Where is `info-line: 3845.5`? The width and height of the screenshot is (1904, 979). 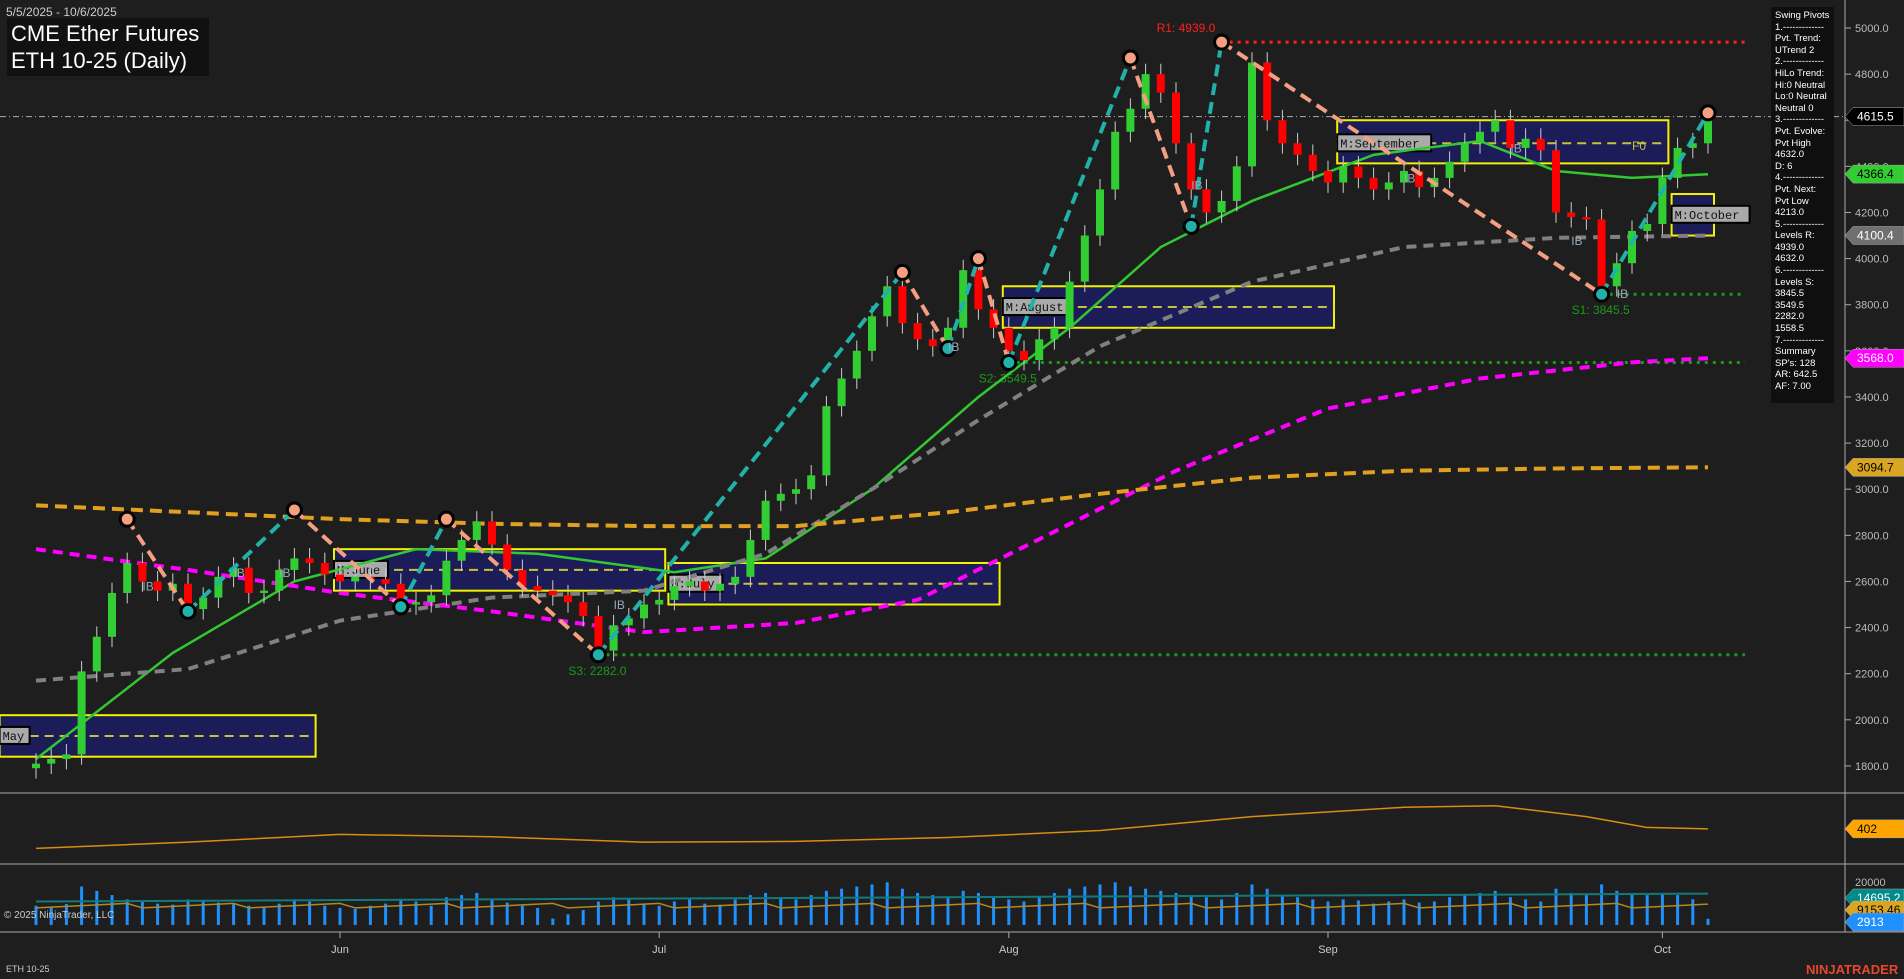 info-line: 3845.5 is located at coordinates (1790, 294).